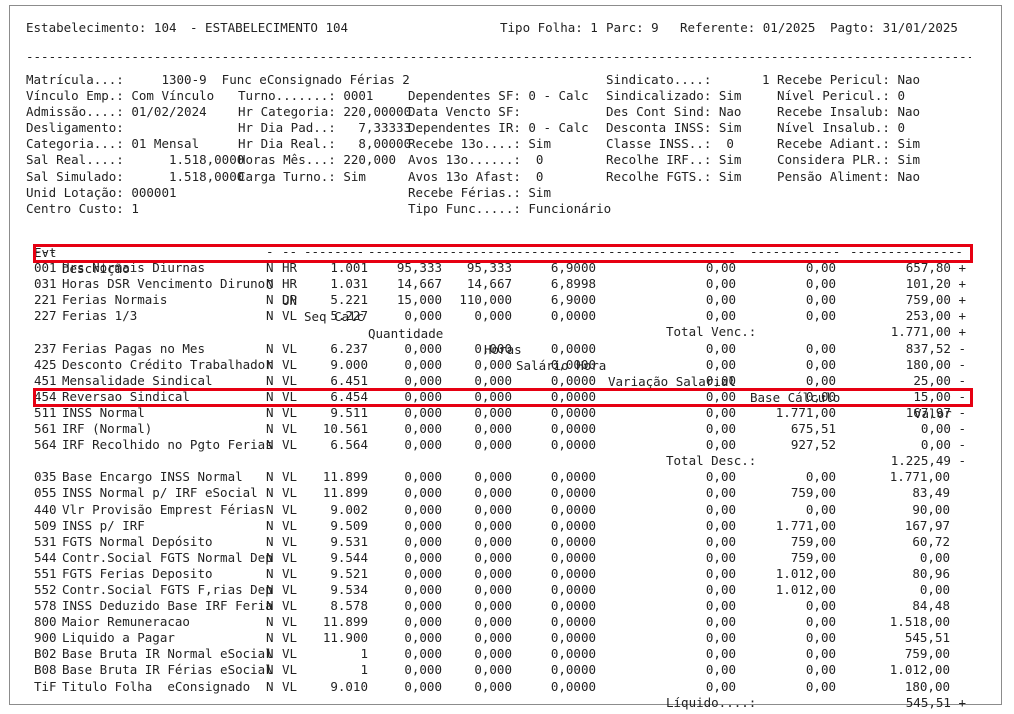  What do you see at coordinates (45, 445) in the screenshot?
I see `evt-code: 564` at bounding box center [45, 445].